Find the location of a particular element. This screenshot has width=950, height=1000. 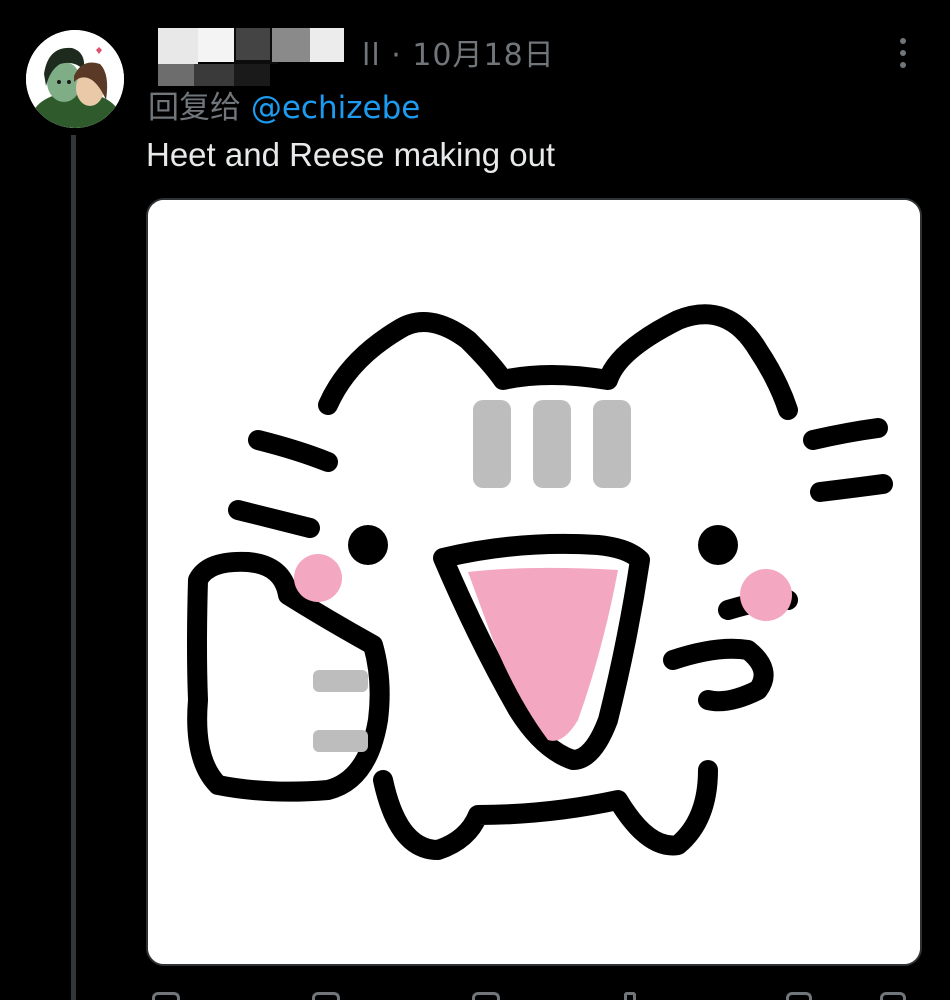

bookmark-icon is located at coordinates (799, 996).